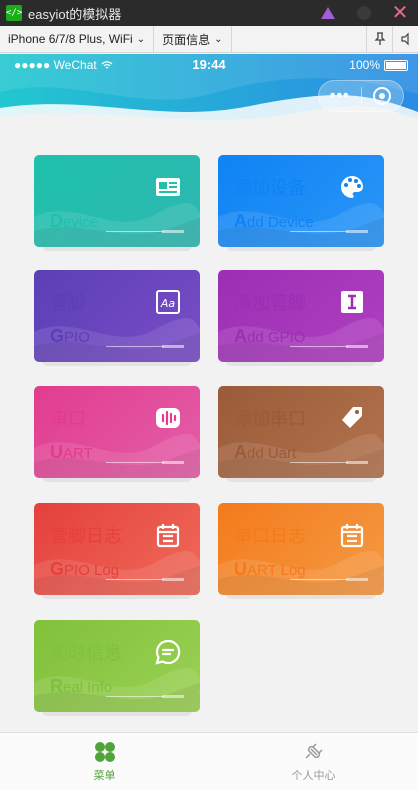 The width and height of the screenshot is (418, 790). I want to click on card-subtitle: UART Log, so click(270, 569).